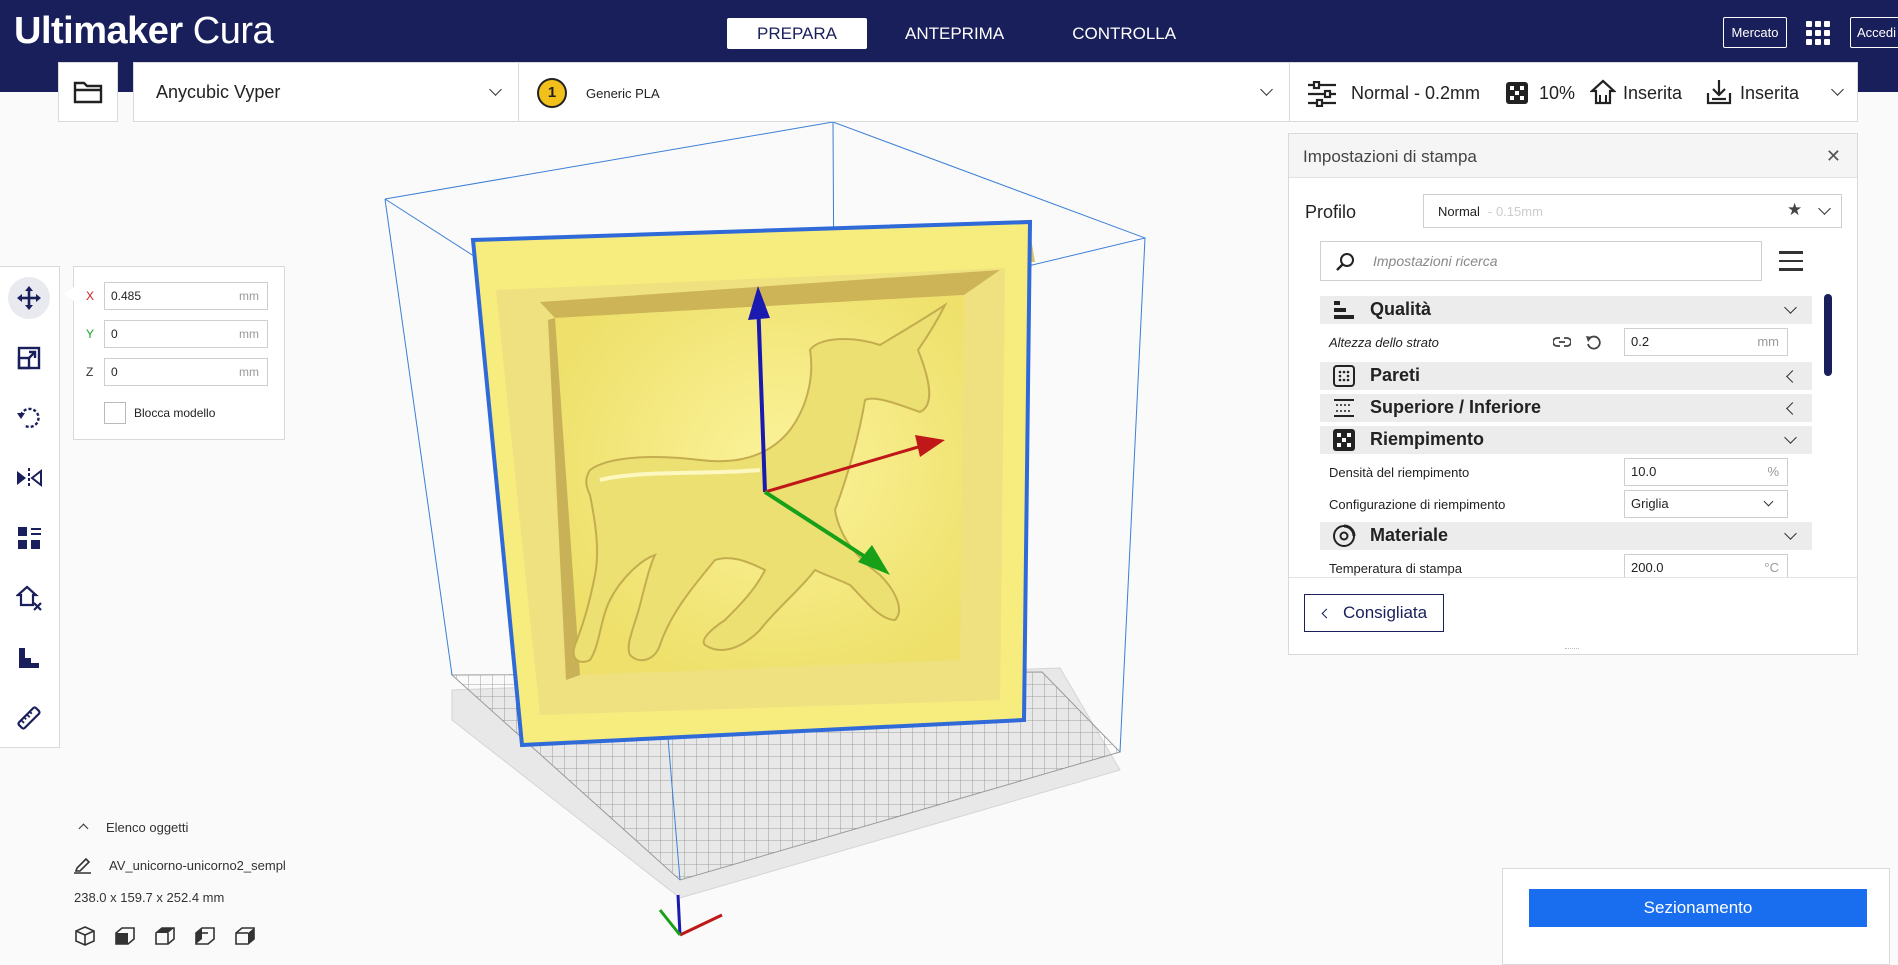  I want to click on object-list-toggle: Elenco oggetti, so click(131, 827).